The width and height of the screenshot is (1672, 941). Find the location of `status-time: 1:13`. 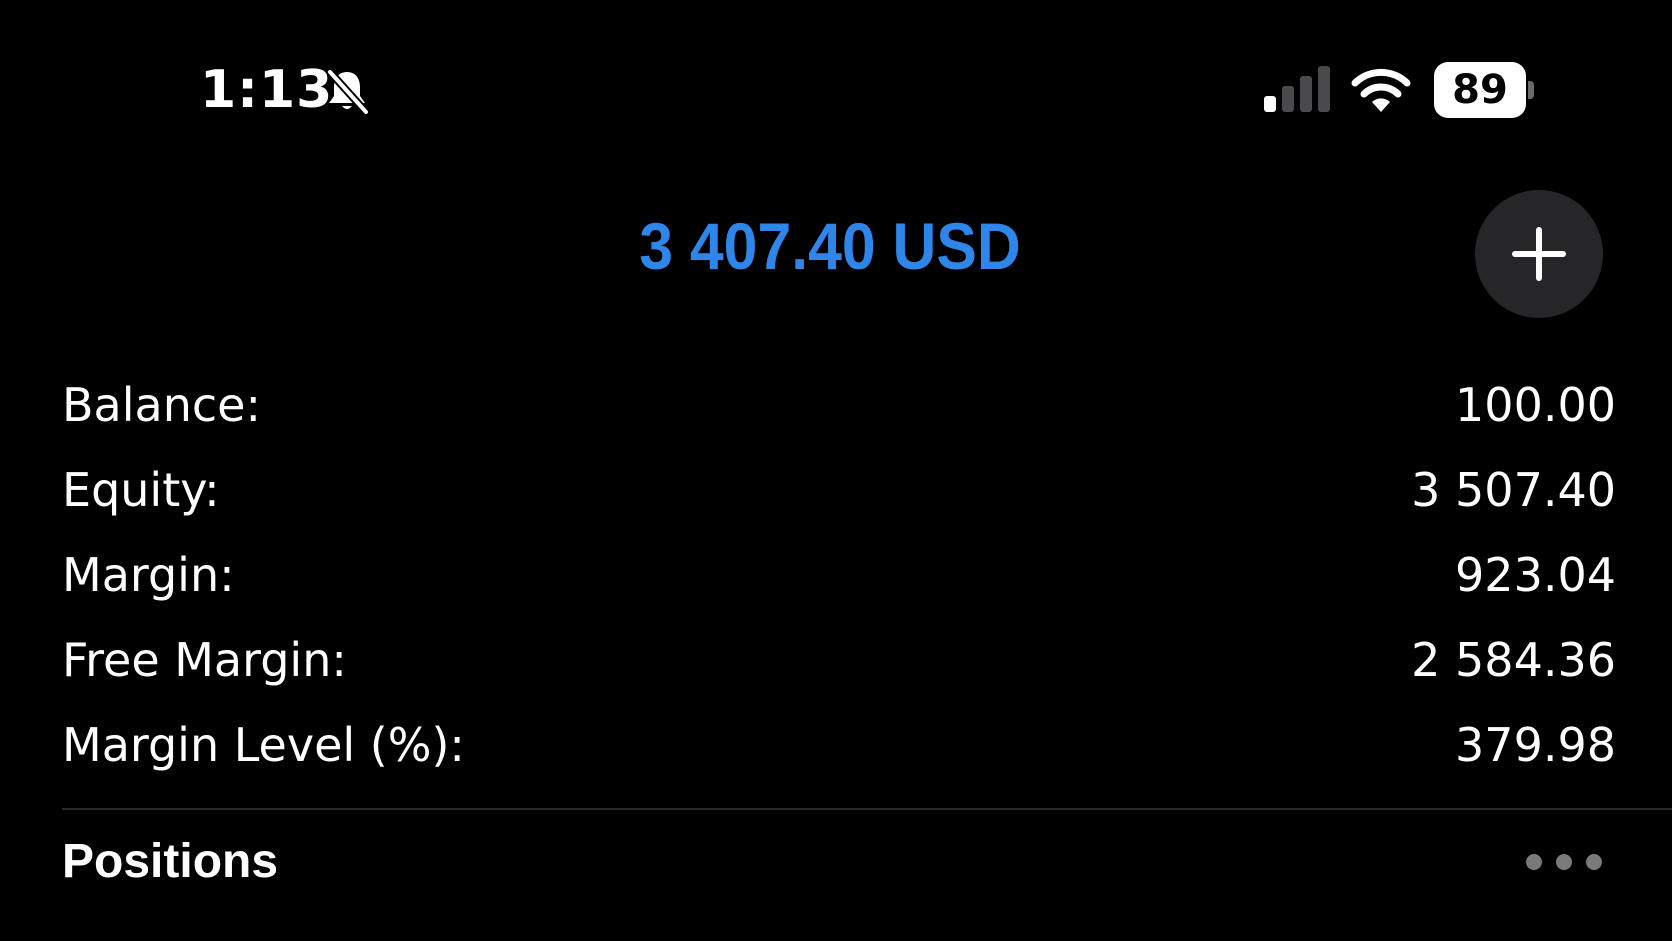

status-time: 1:13 is located at coordinates (267, 90).